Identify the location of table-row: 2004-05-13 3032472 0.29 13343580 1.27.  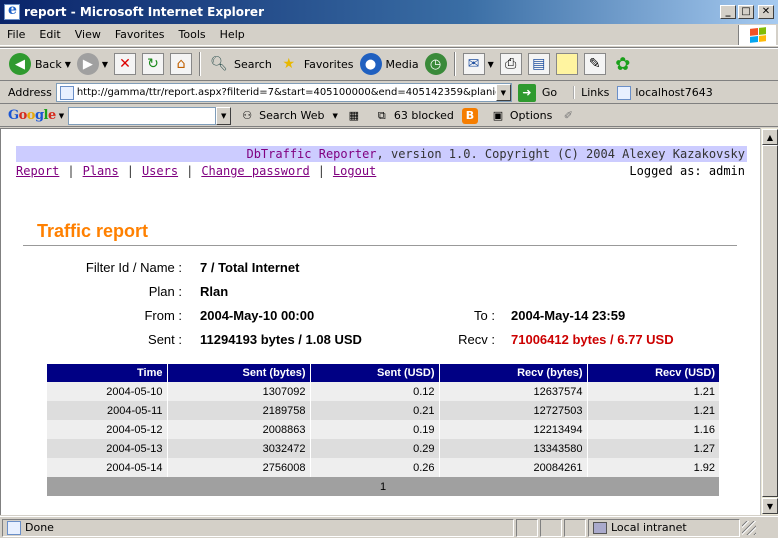
(383, 448).